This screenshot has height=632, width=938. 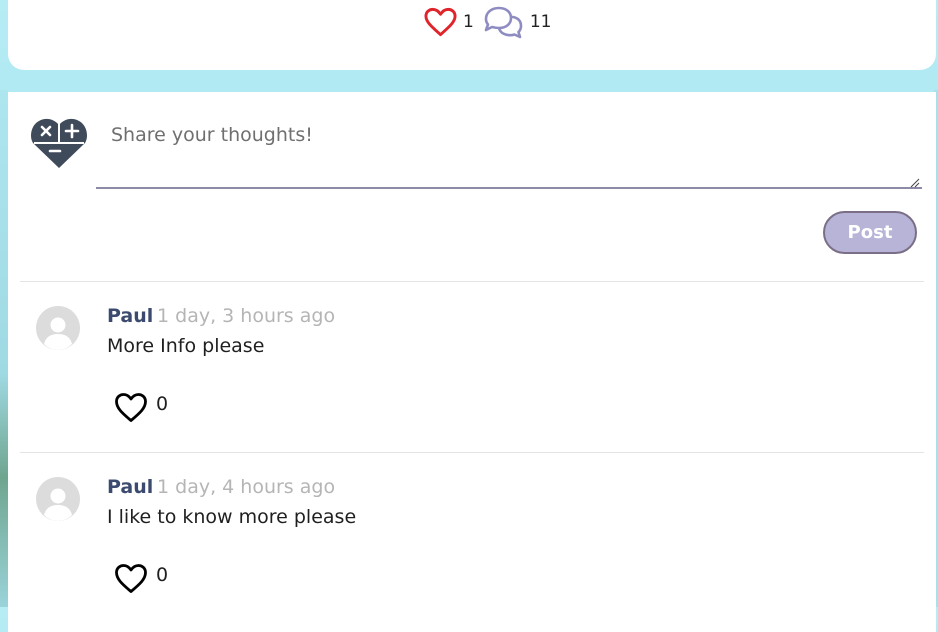 I want to click on background-strip-left, so click(x=4, y=348).